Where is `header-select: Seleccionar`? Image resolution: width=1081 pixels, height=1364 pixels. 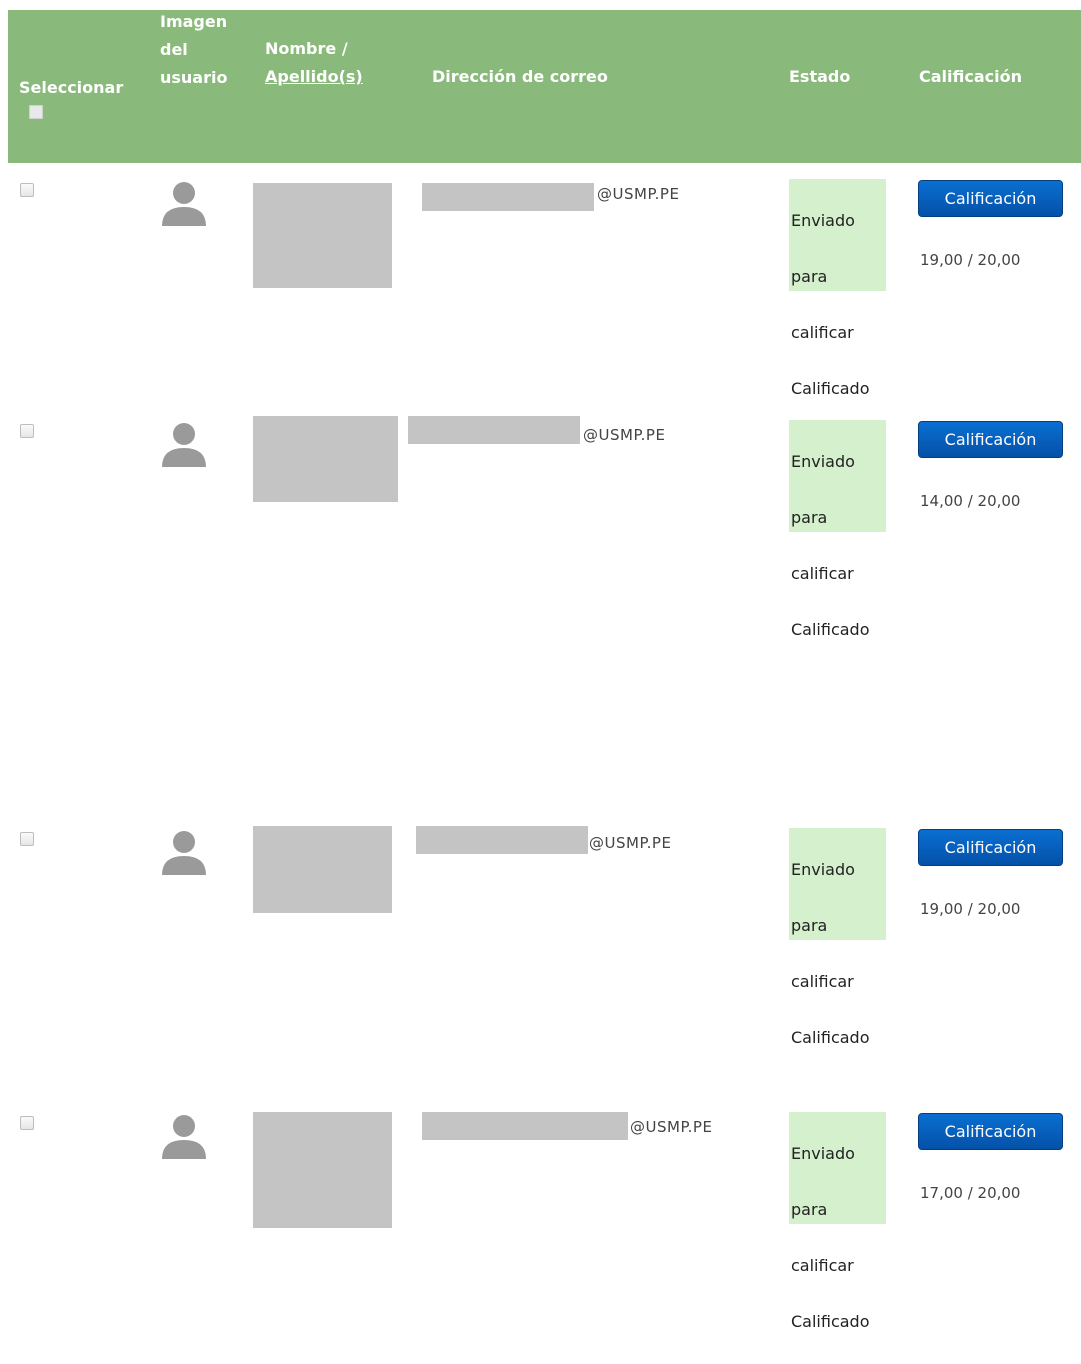 header-select: Seleccionar is located at coordinates (71, 96).